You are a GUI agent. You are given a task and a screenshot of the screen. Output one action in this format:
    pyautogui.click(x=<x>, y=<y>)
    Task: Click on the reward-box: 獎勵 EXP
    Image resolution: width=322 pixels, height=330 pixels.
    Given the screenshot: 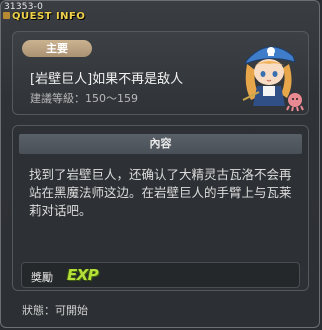 What is the action you would take?
    pyautogui.click(x=160, y=275)
    